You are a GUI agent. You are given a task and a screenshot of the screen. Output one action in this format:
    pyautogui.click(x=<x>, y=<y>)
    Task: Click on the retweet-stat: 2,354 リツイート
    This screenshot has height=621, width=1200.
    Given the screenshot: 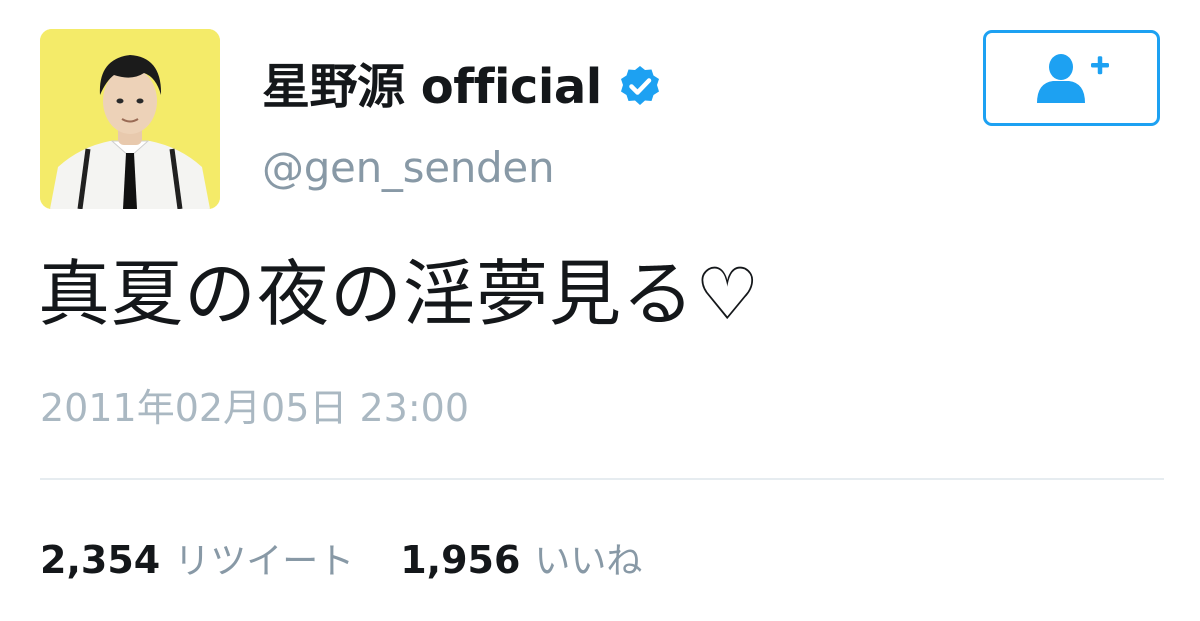 What is the action you would take?
    pyautogui.click(x=197, y=558)
    